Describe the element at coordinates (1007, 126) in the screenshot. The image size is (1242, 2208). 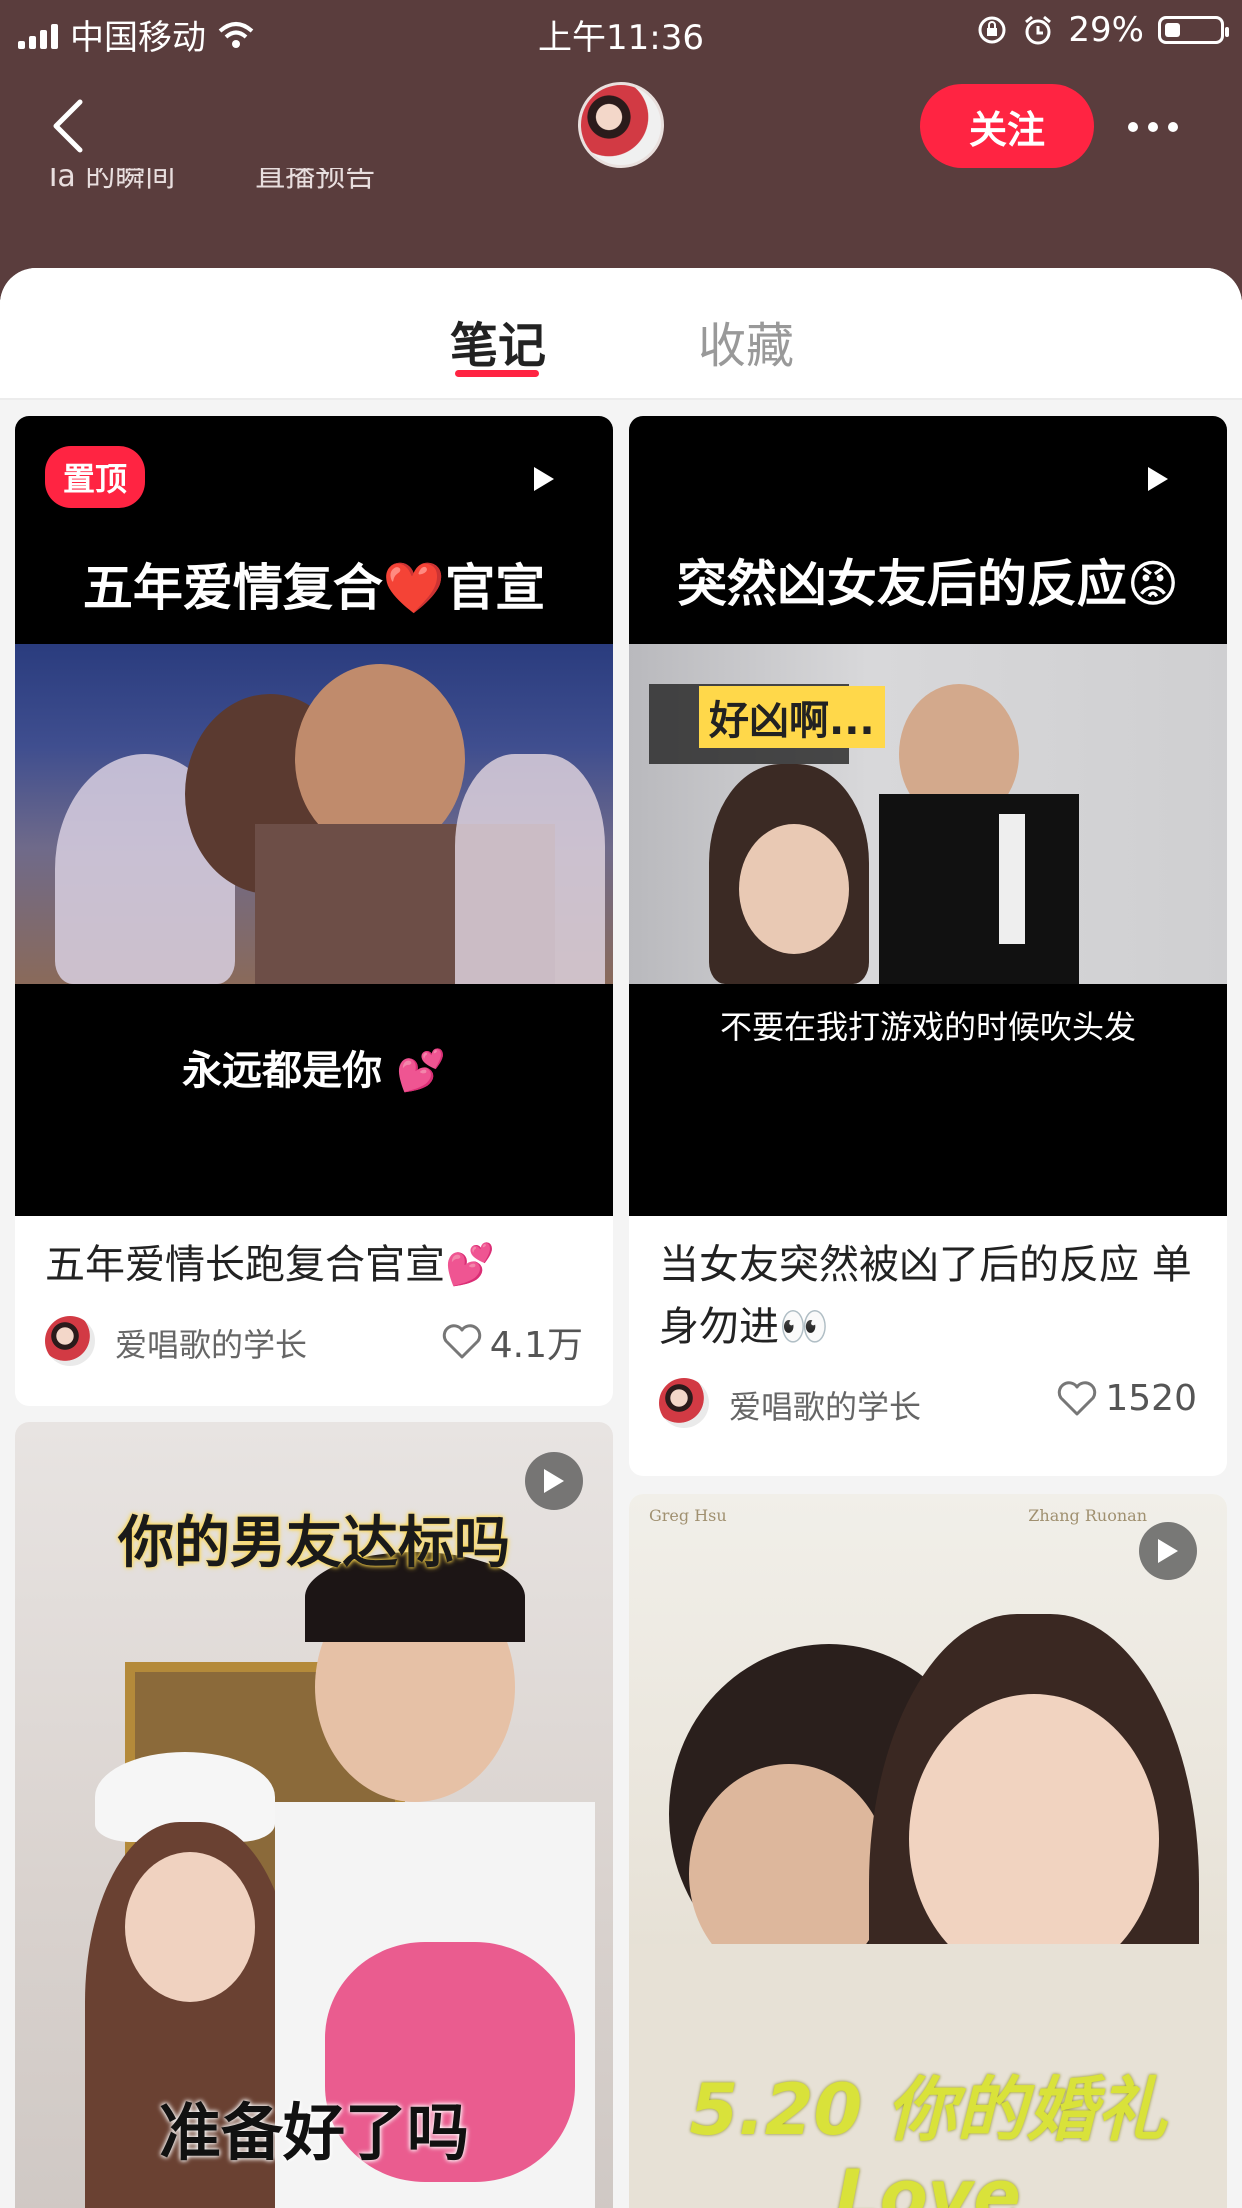
I see `follow-button: 关注` at that location.